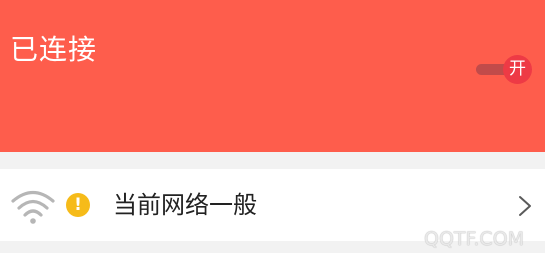 This screenshot has width=545, height=253. What do you see at coordinates (517, 69) in the screenshot?
I see `toggle-knob: 开` at bounding box center [517, 69].